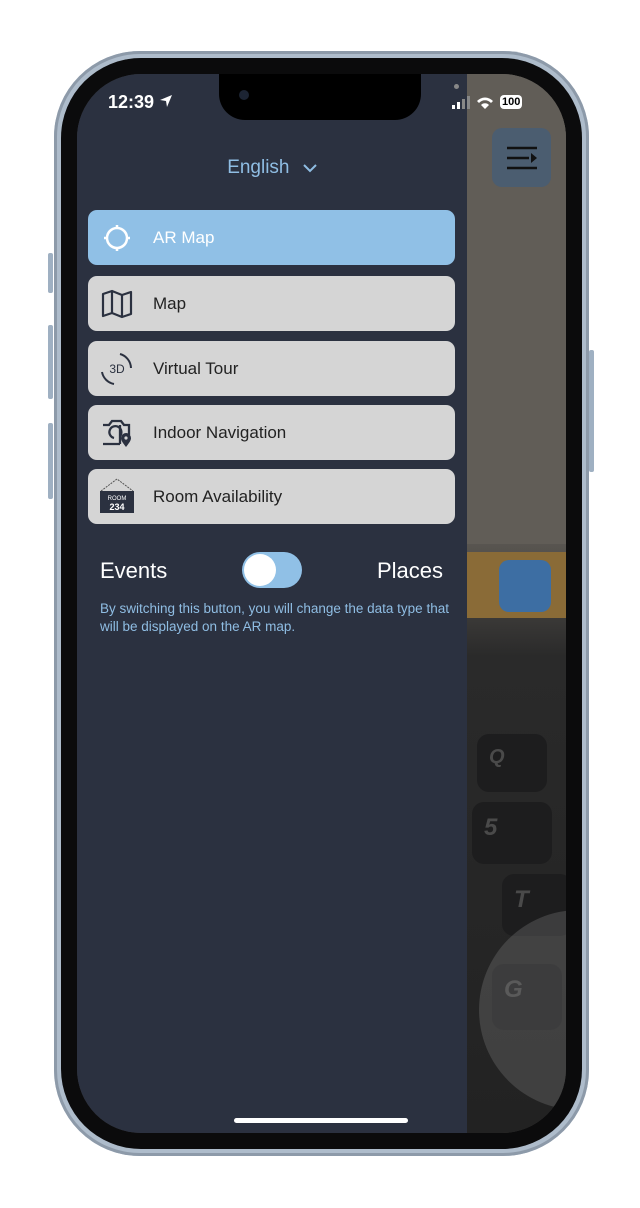 The width and height of the screenshot is (640, 1208). I want to click on menu-item-room-availability: ROOM 234 Room Availability, so click(271, 496).